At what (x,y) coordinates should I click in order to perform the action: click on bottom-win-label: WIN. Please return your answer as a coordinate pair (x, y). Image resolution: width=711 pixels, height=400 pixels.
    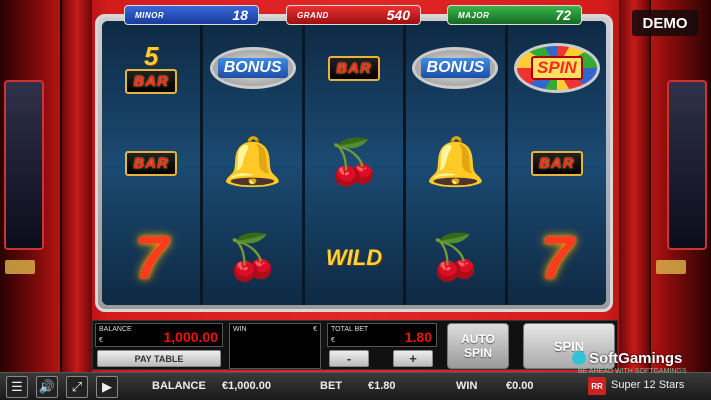
    Looking at the image, I should click on (467, 386).